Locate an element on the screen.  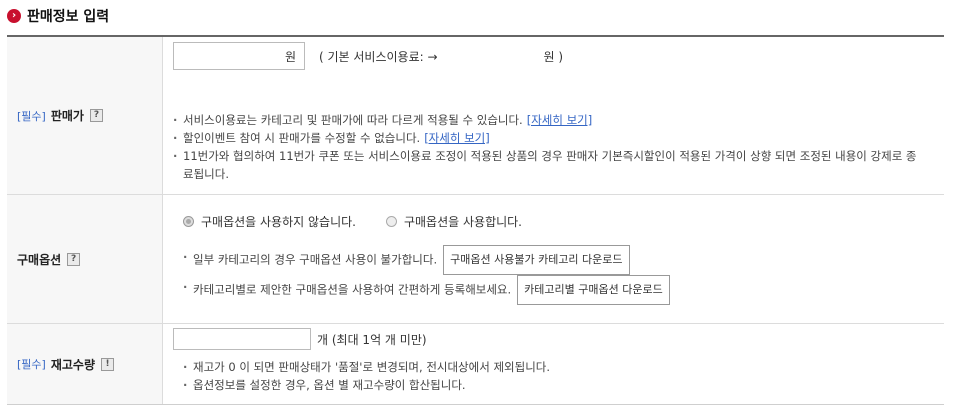
price-unit: 원 is located at coordinates (290, 56).